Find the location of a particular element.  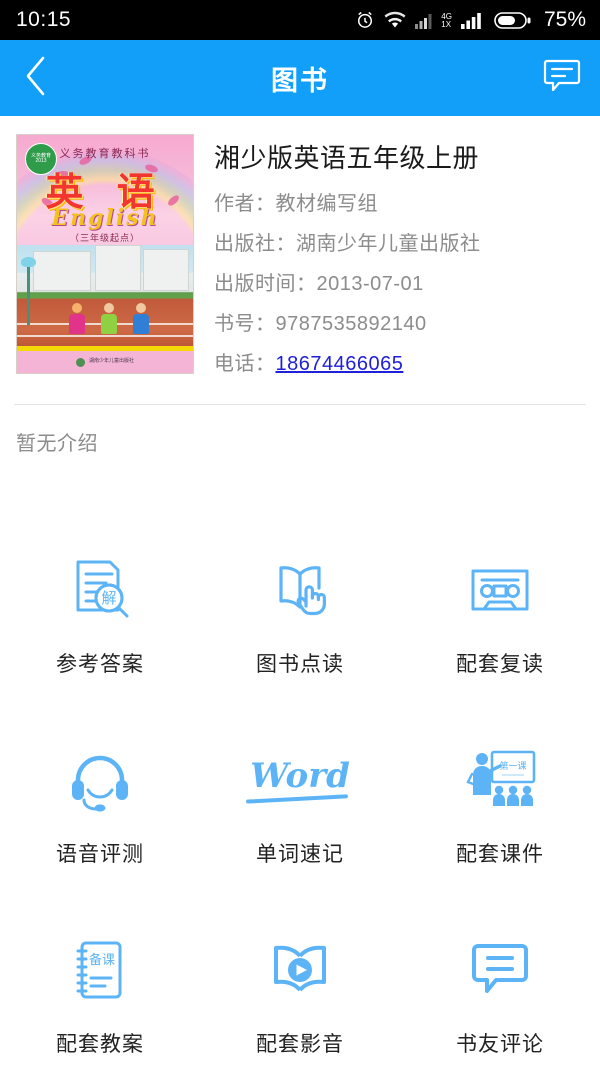

feature-tile-courseware: 第一课 配套课件 is located at coordinates (500, 809).